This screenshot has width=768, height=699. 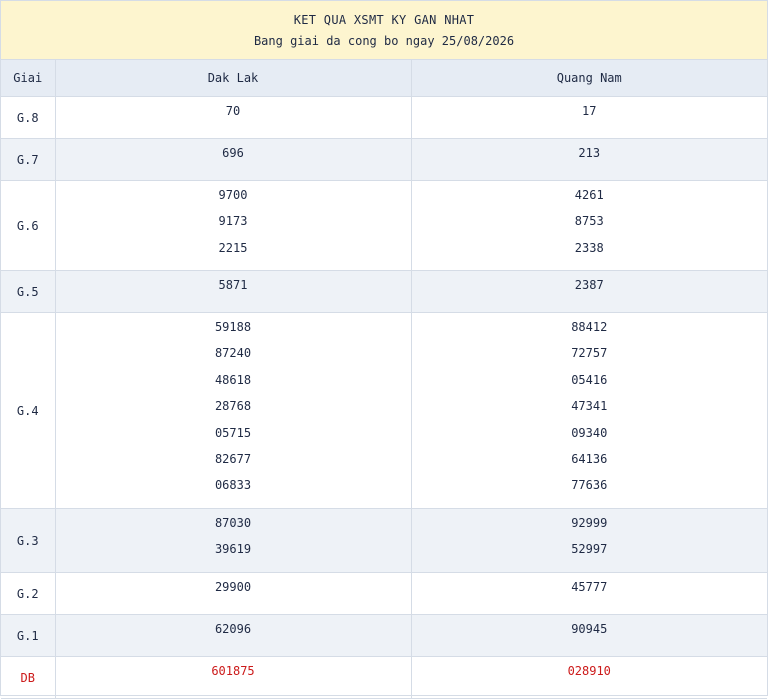 What do you see at coordinates (589, 629) in the screenshot?
I see `result-number: 90945` at bounding box center [589, 629].